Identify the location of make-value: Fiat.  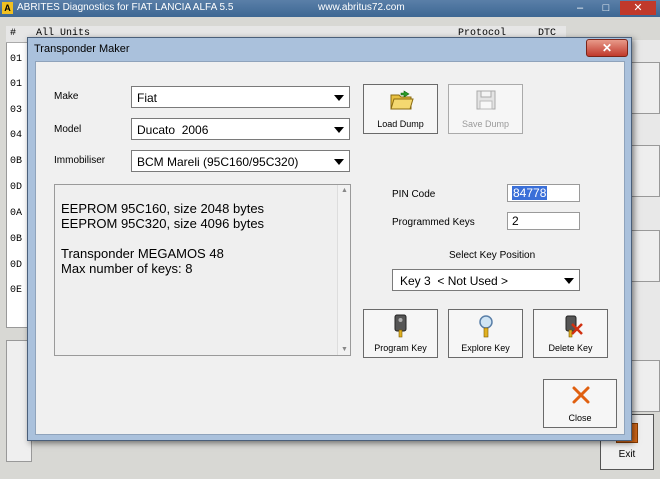
(147, 98).